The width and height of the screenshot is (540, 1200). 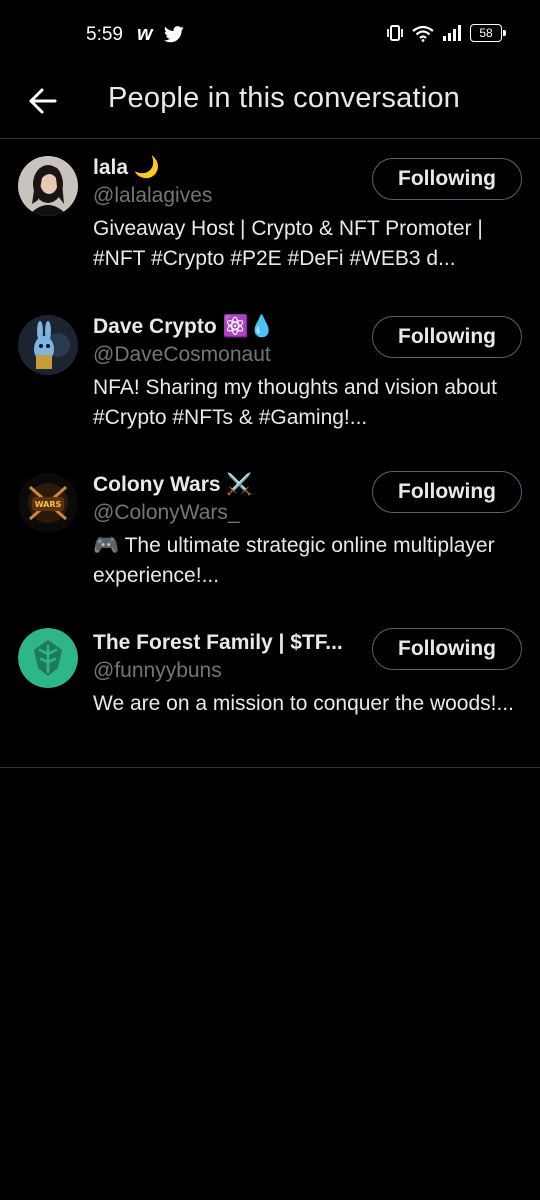 I want to click on status-time: 5:59, so click(x=104, y=34).